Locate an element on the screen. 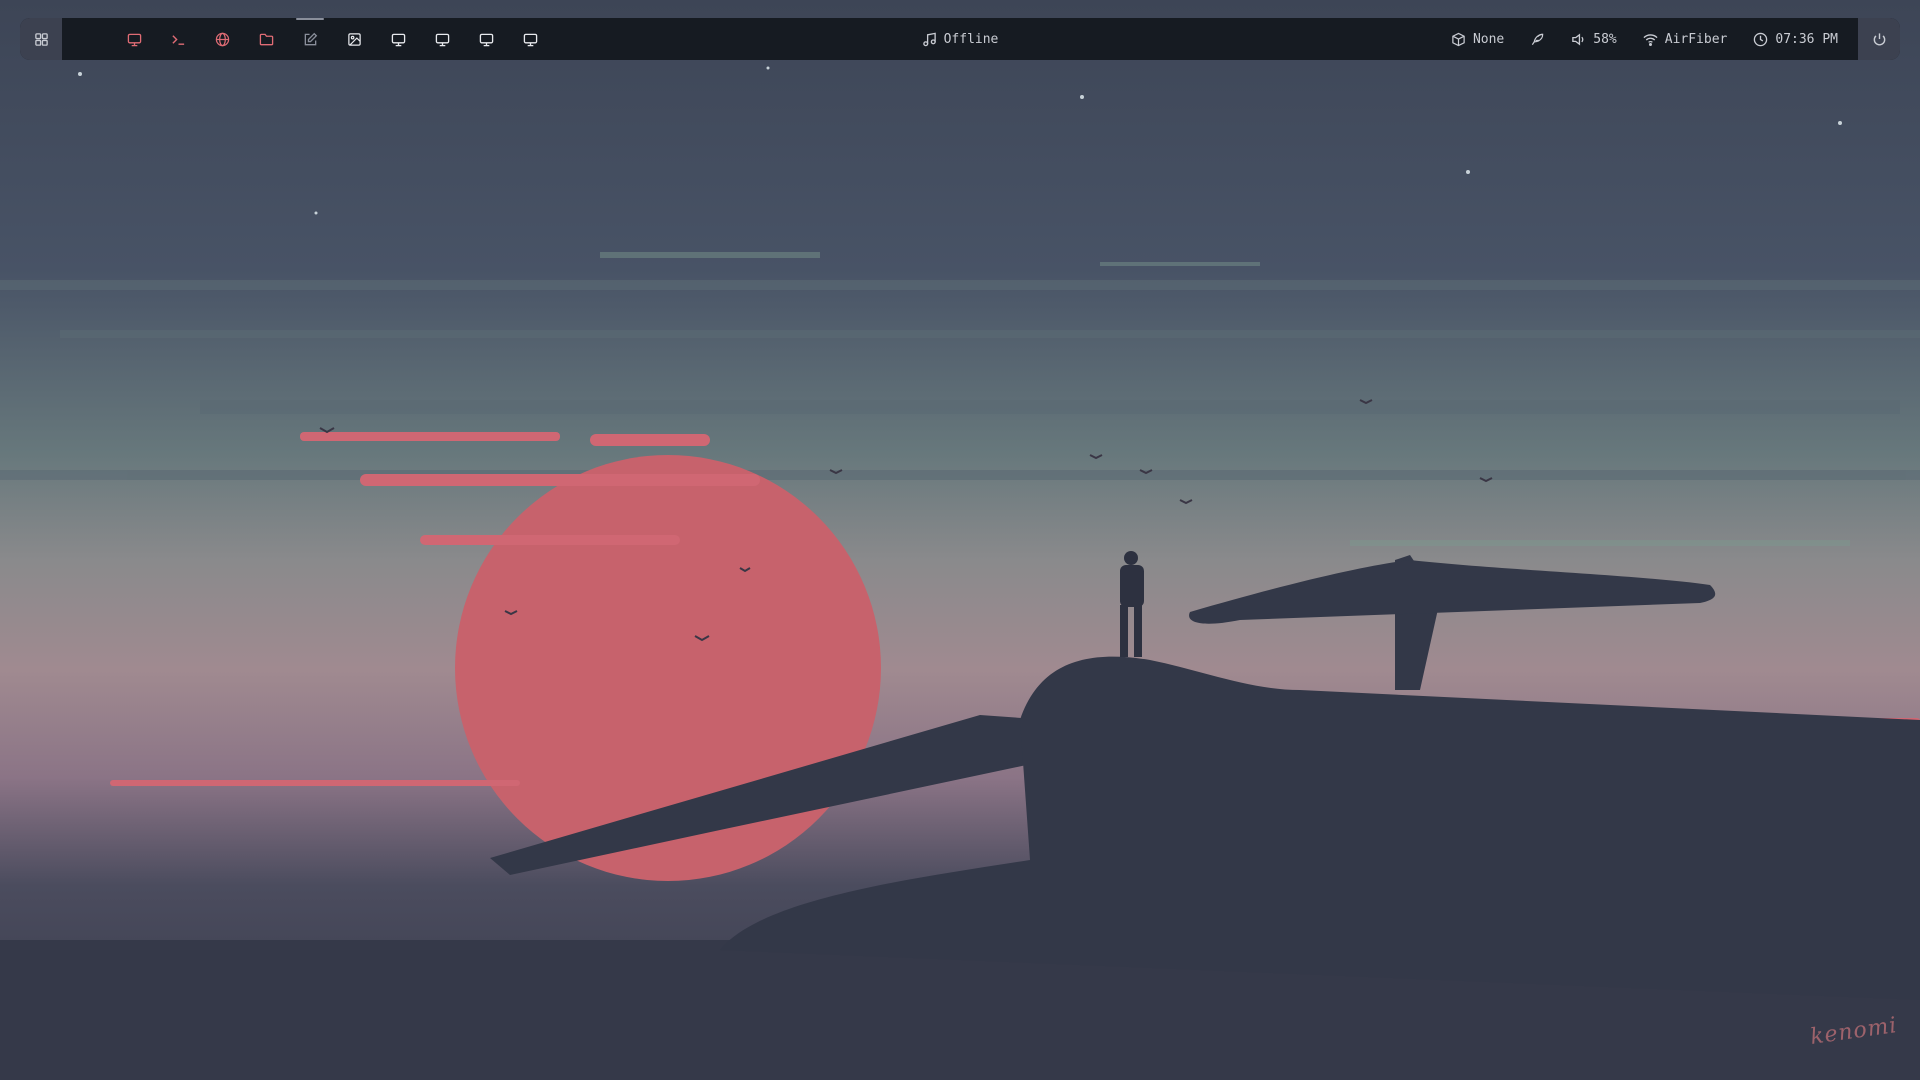  workspace-10-button is located at coordinates (530, 39).